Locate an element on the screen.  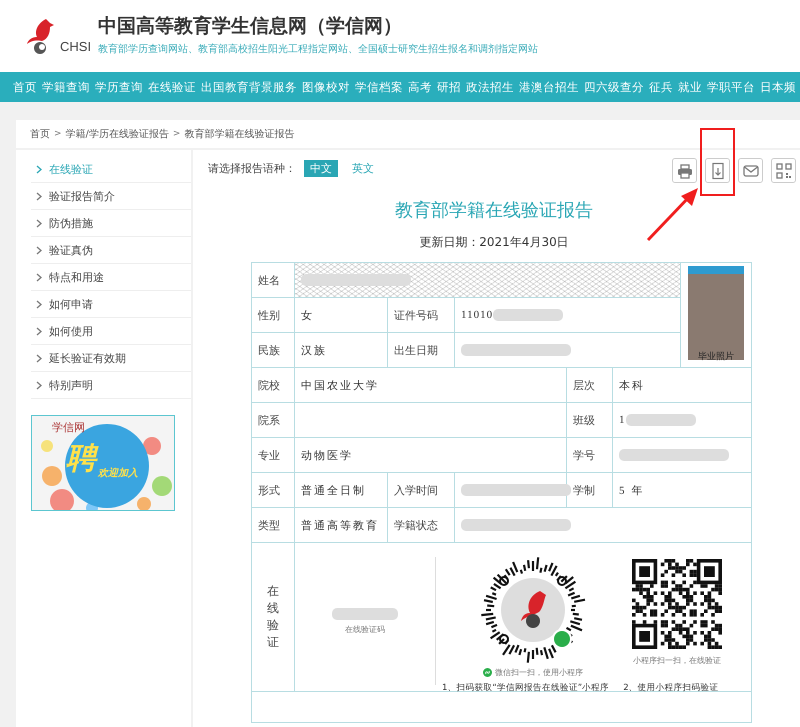
nav-link: 学信档案 is located at coordinates (379, 87).